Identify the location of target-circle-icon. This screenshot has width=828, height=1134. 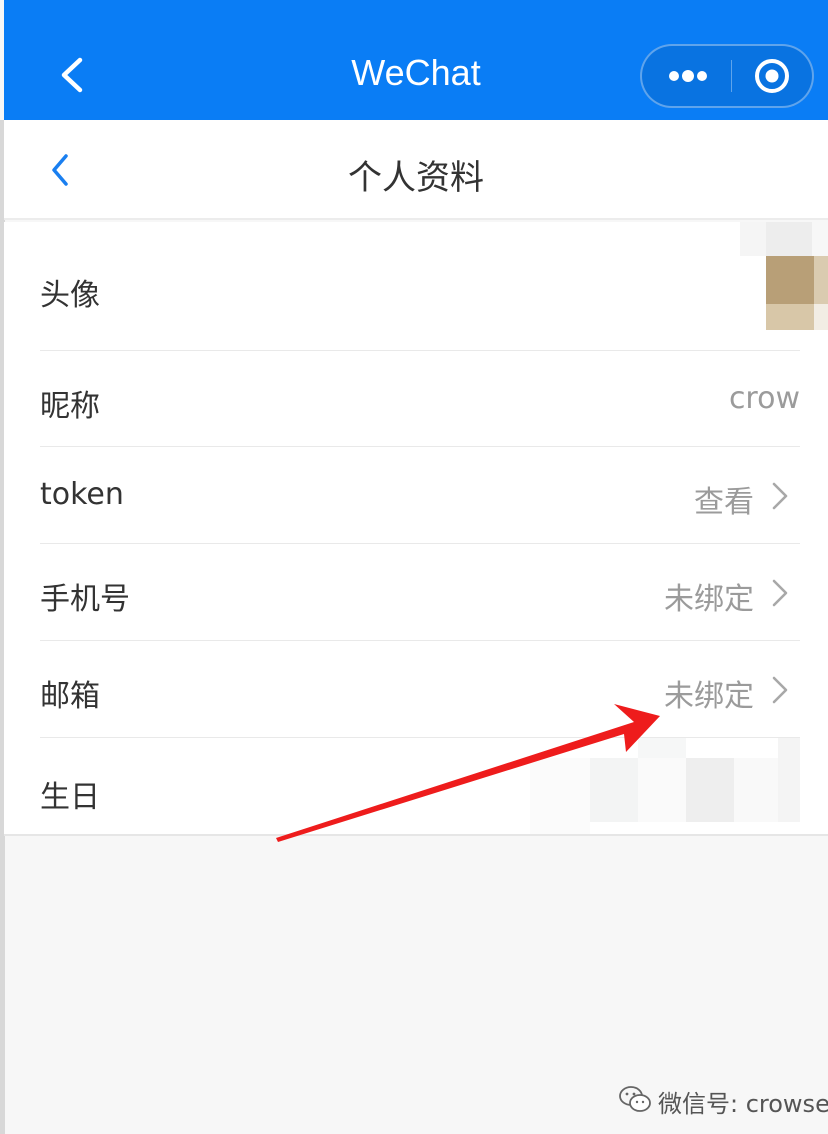
(772, 76).